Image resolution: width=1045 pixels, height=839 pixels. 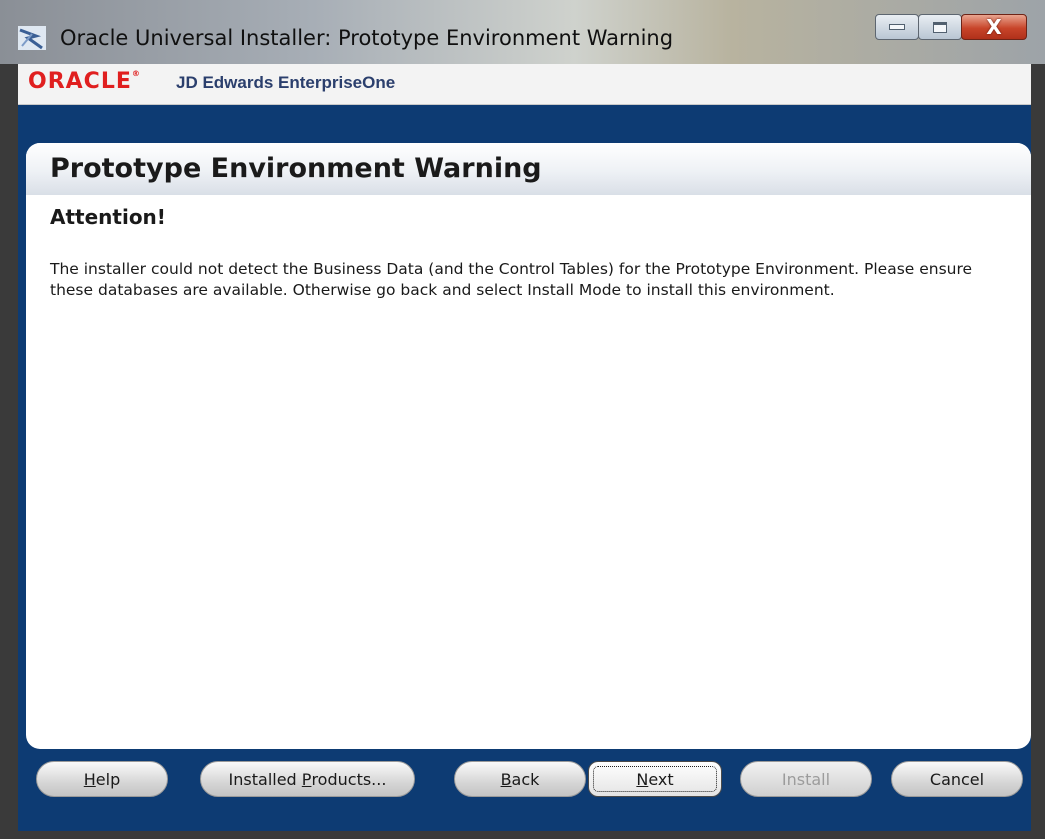 I want to click on installed-products-mnemonic: P, so click(x=306, y=779).